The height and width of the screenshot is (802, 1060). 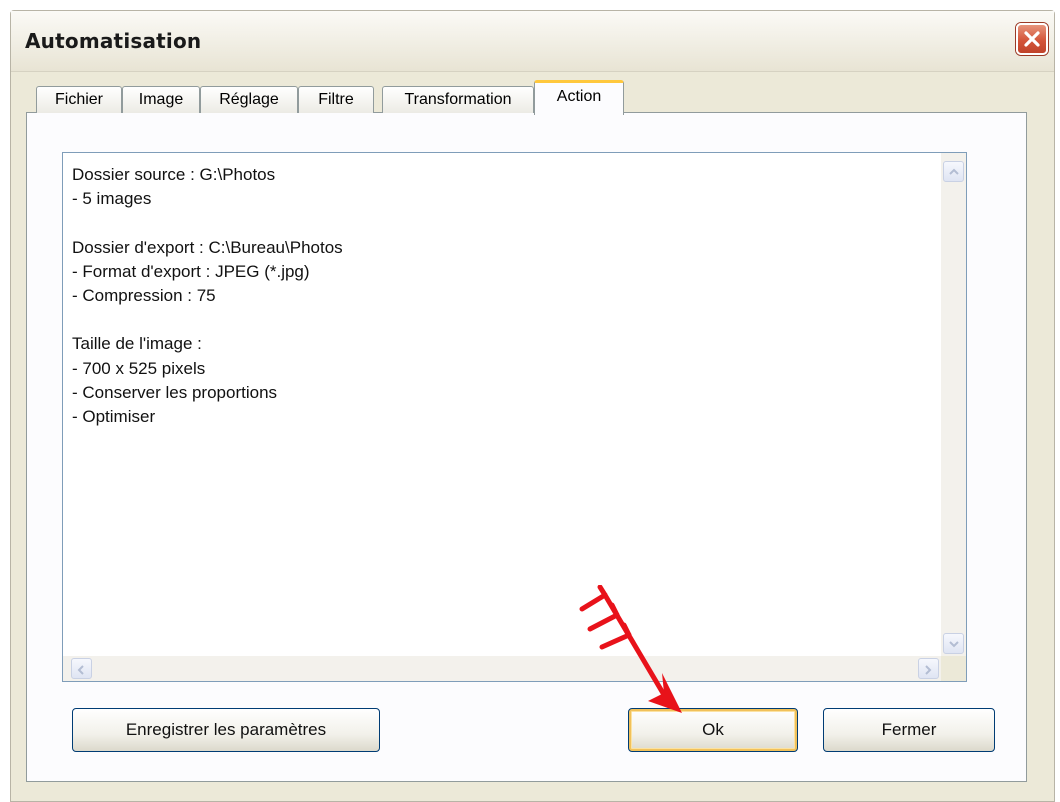 I want to click on tab-fichier: Fichier, so click(x=79, y=99).